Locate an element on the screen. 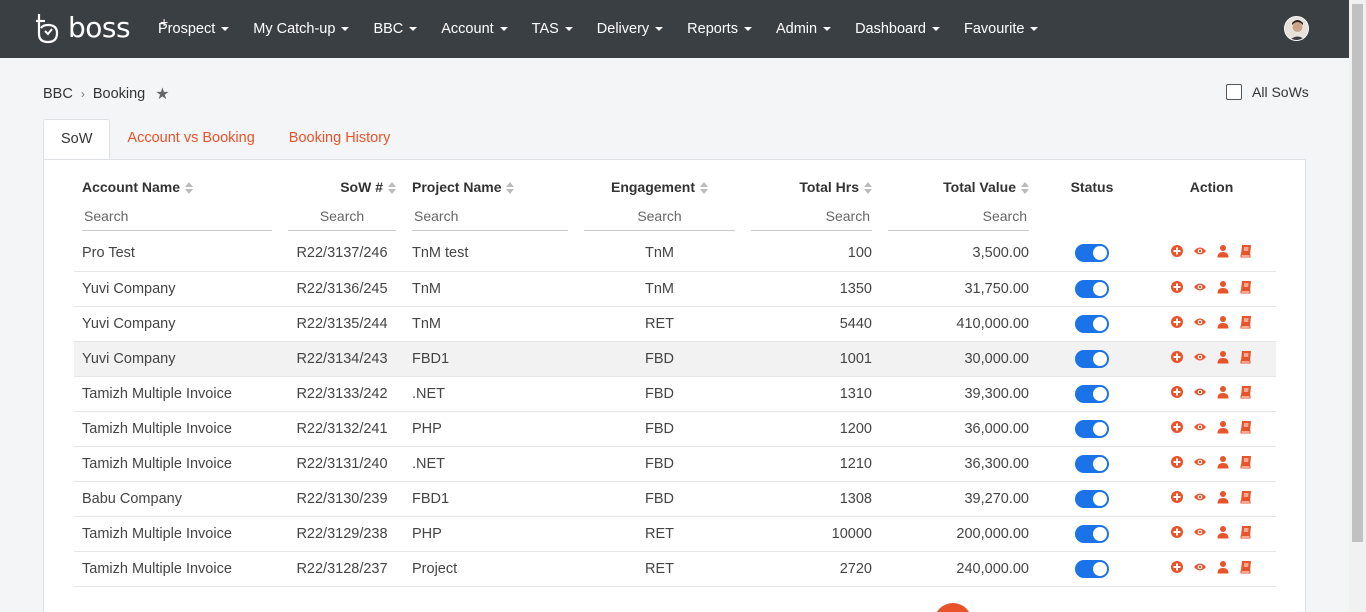 This screenshot has height=612, width=1366. col-engagement: Engagement is located at coordinates (659, 187).